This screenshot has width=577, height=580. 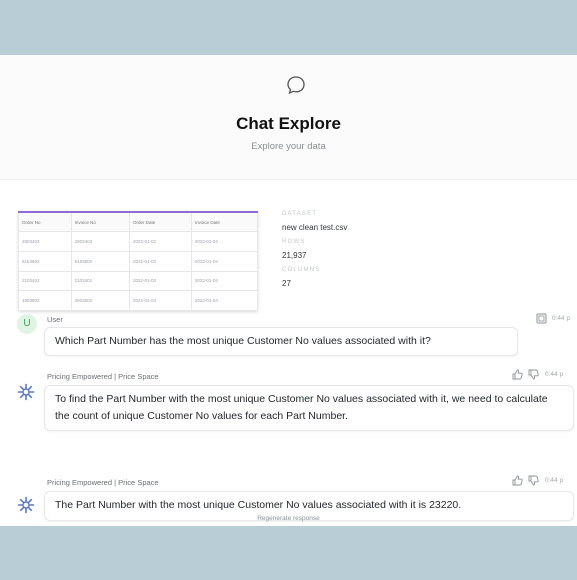 I want to click on table-row: 2103402 2103402 2022-01-03 2022-01-04, so click(x=138, y=281).